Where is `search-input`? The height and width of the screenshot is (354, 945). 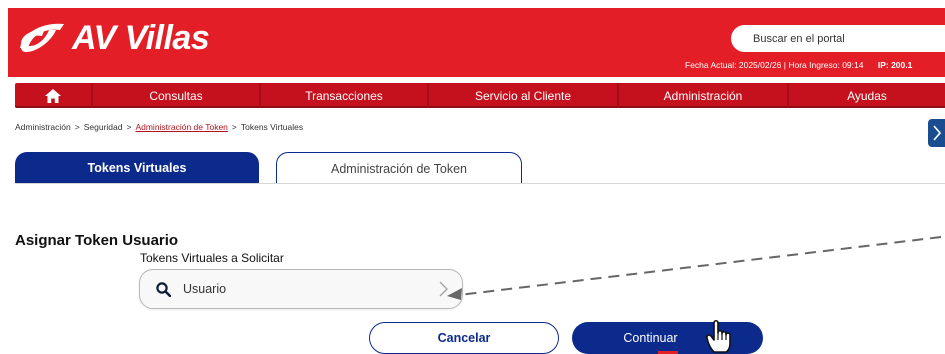
search-input is located at coordinates (843, 38).